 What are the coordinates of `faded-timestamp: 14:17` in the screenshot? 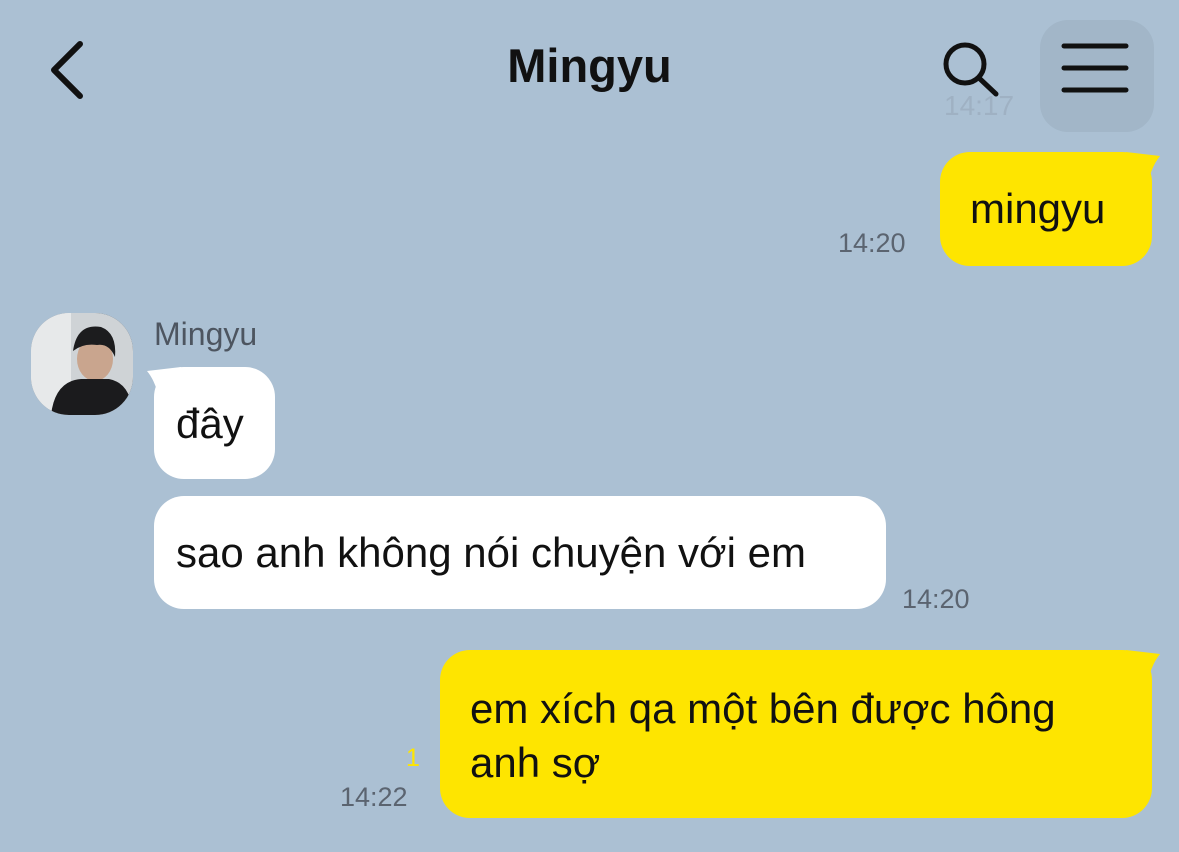 It's located at (979, 105).